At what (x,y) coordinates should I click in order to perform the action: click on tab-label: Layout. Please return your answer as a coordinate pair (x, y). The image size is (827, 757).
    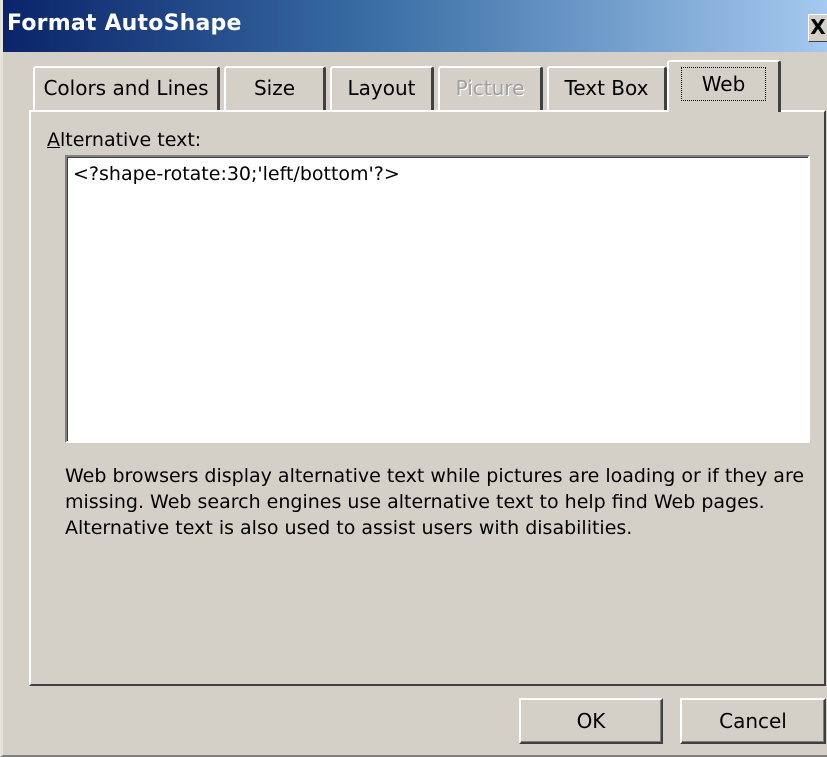
    Looking at the image, I should click on (381, 88).